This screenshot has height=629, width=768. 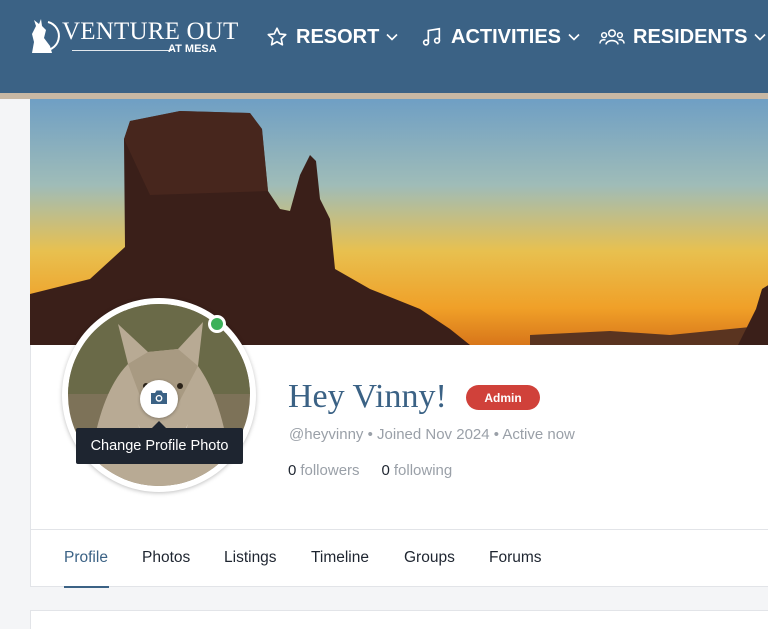 What do you see at coordinates (338, 36) in the screenshot?
I see `nav-resort-label: RESORT` at bounding box center [338, 36].